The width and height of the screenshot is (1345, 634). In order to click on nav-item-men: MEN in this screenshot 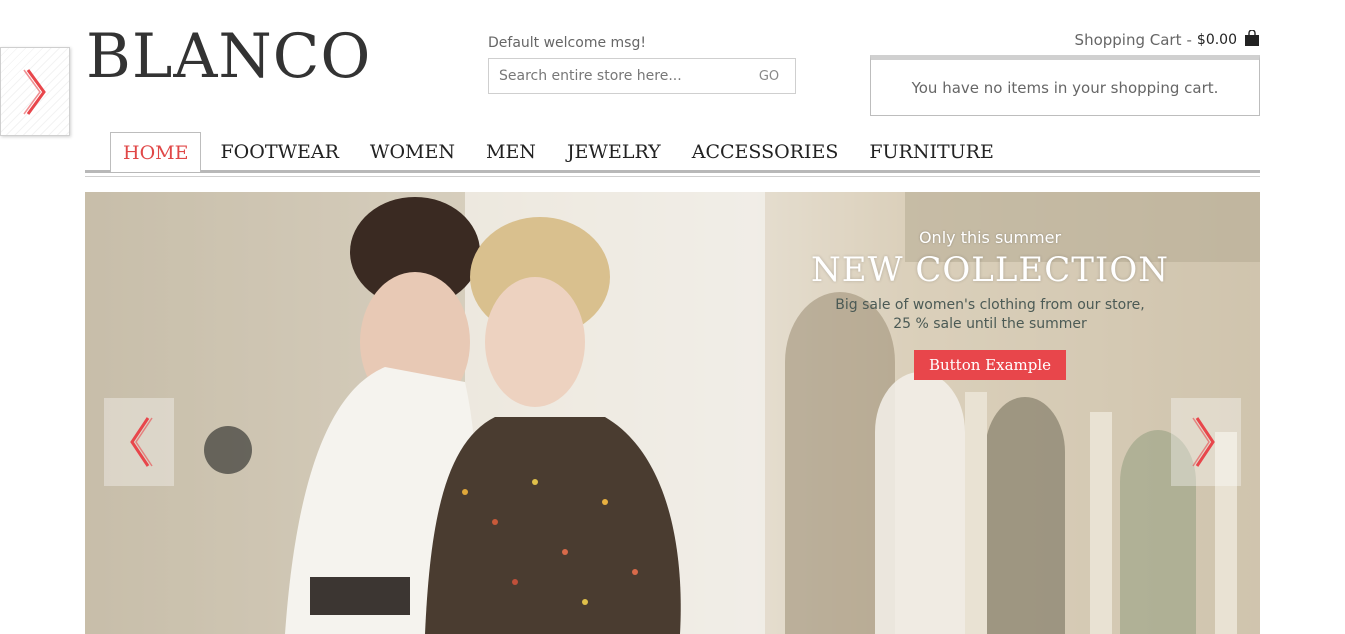, I will do `click(511, 151)`.